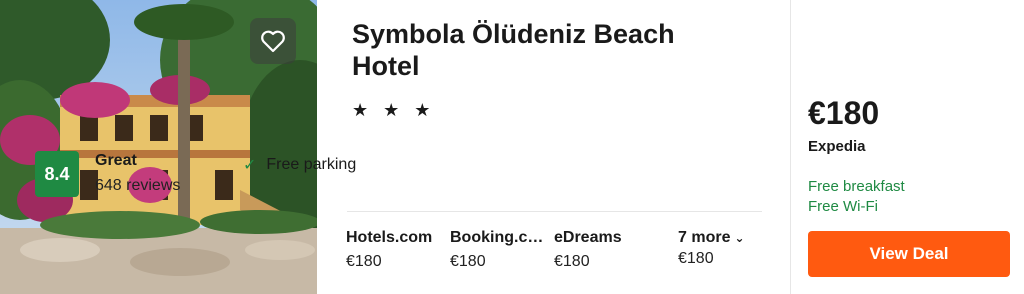 Image resolution: width=1024 pixels, height=294 pixels. Describe the element at coordinates (311, 164) in the screenshot. I see `amenity-label: Free parking` at that location.